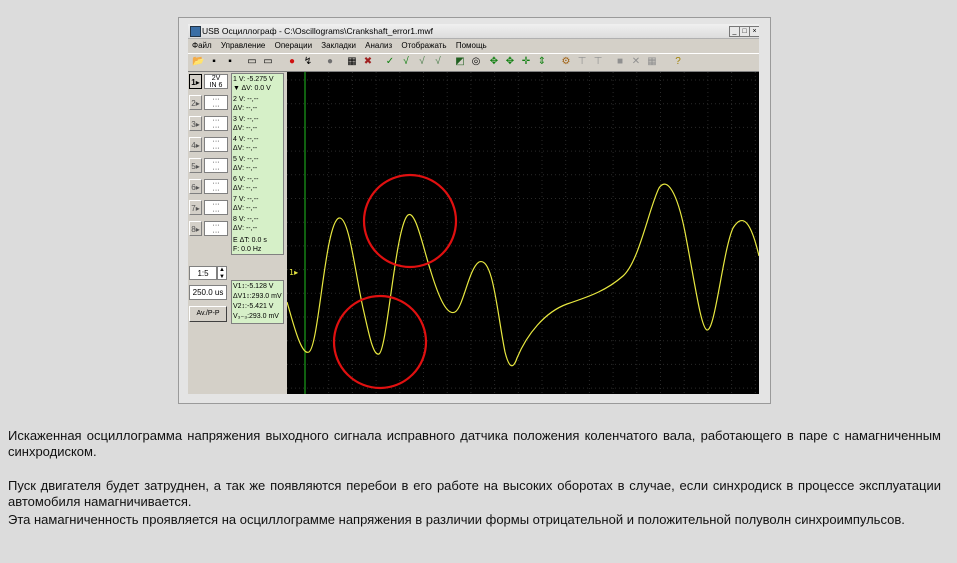 The height and width of the screenshot is (563, 957). What do you see at coordinates (308, 62) in the screenshot?
I see `run-icon: ↯` at bounding box center [308, 62].